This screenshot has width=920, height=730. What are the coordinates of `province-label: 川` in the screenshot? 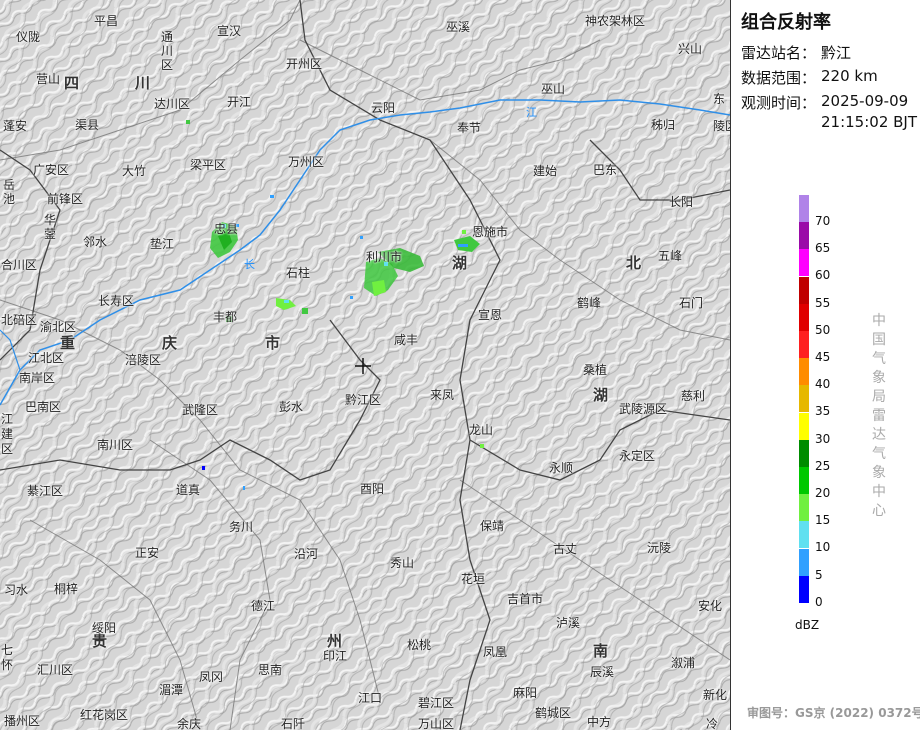 It's located at (143, 83).